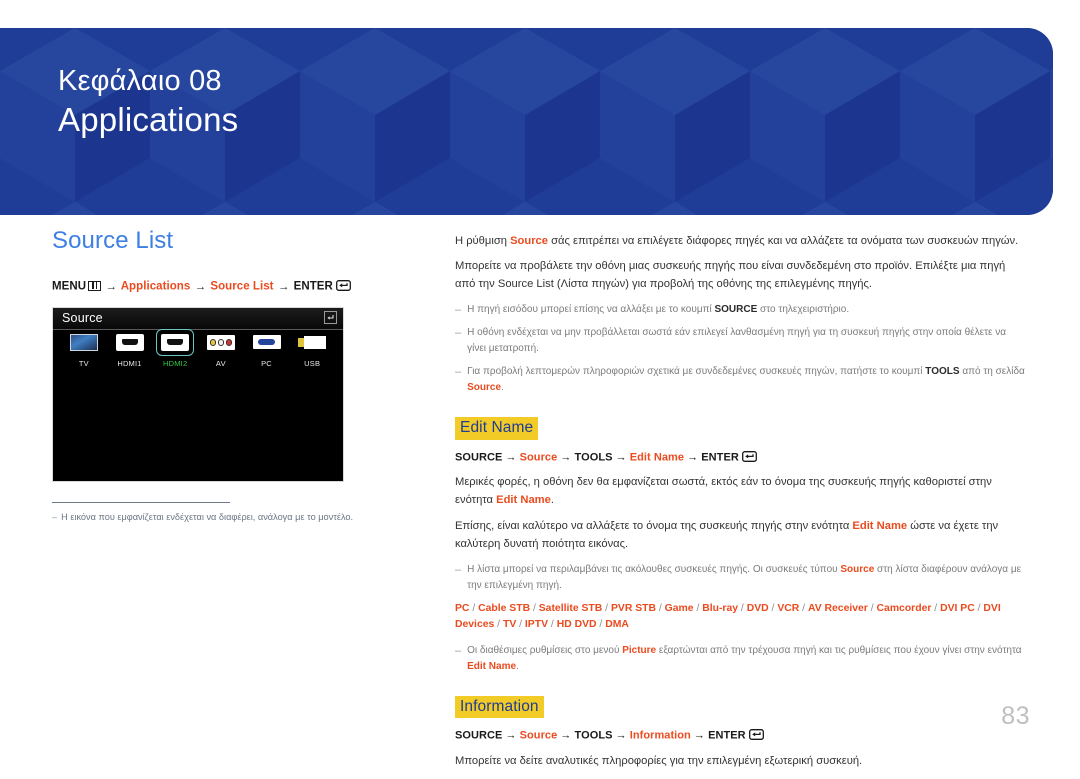 This screenshot has width=1080, height=779. Describe the element at coordinates (221, 350) in the screenshot. I see `source-item-av: AV` at that location.